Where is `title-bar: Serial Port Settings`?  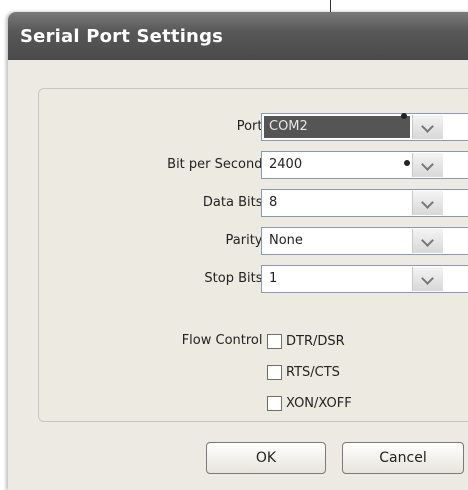 title-bar: Serial Port Settings is located at coordinates (238, 36).